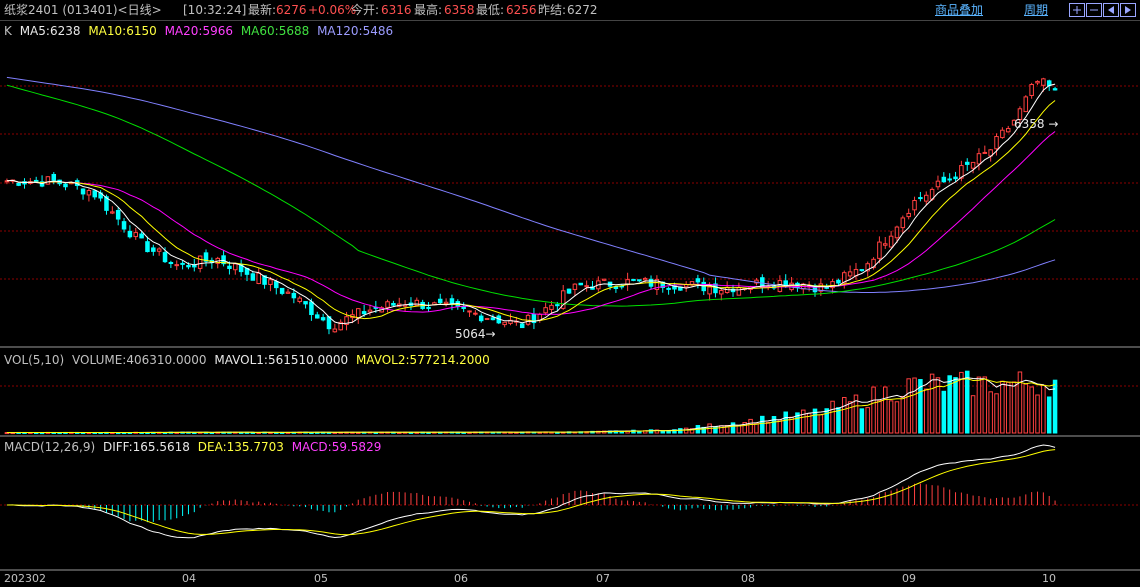 The width and height of the screenshot is (1140, 587). I want to click on high-marker: 6358 →, so click(1036, 124).